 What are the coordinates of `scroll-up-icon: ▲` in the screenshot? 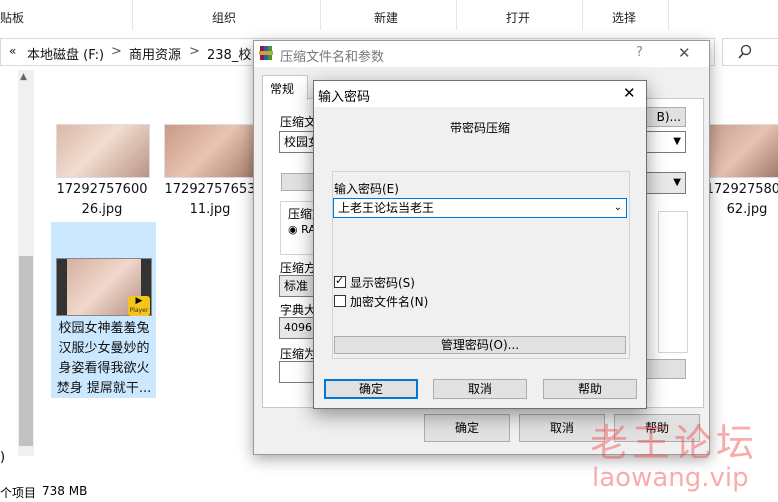 It's located at (23, 77).